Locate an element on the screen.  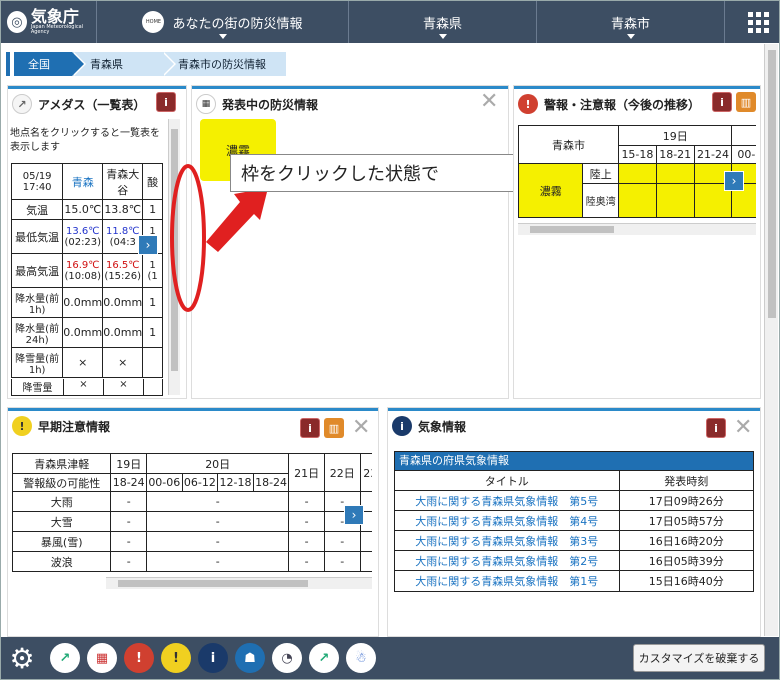
early-scrollbar is located at coordinates (239, 583).